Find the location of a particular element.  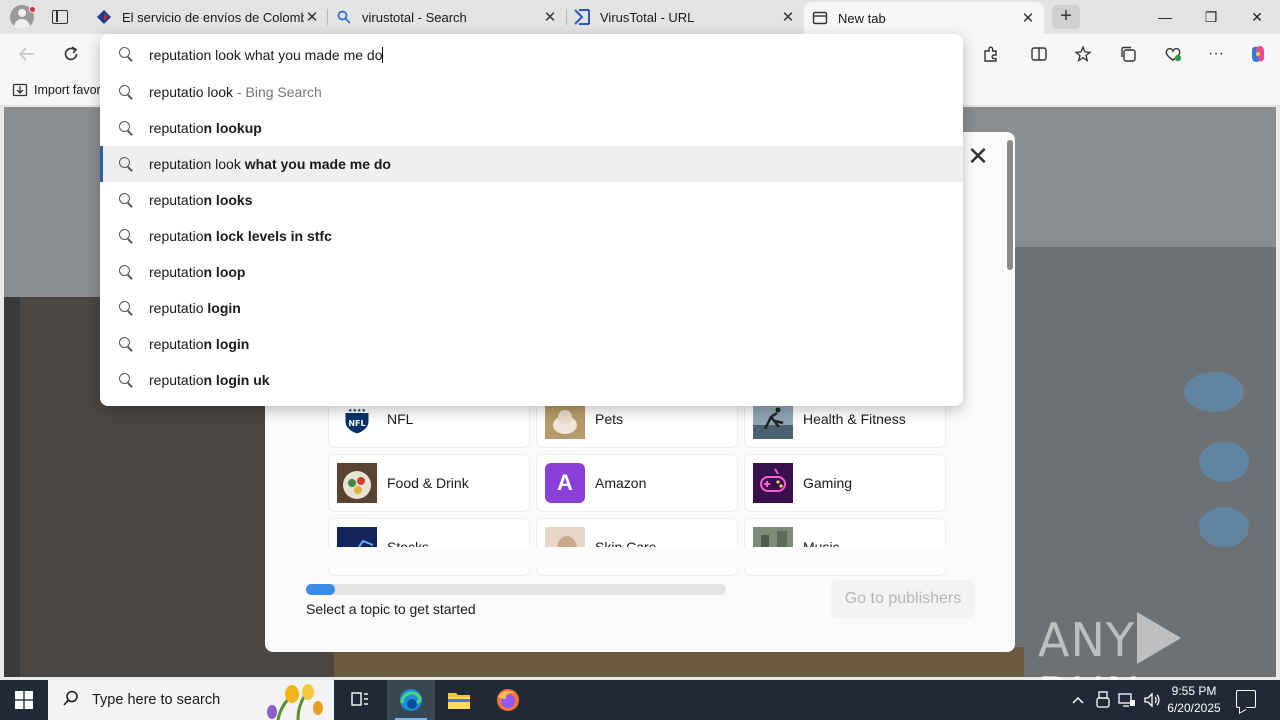

suggestion-completion: n looks is located at coordinates (228, 200).